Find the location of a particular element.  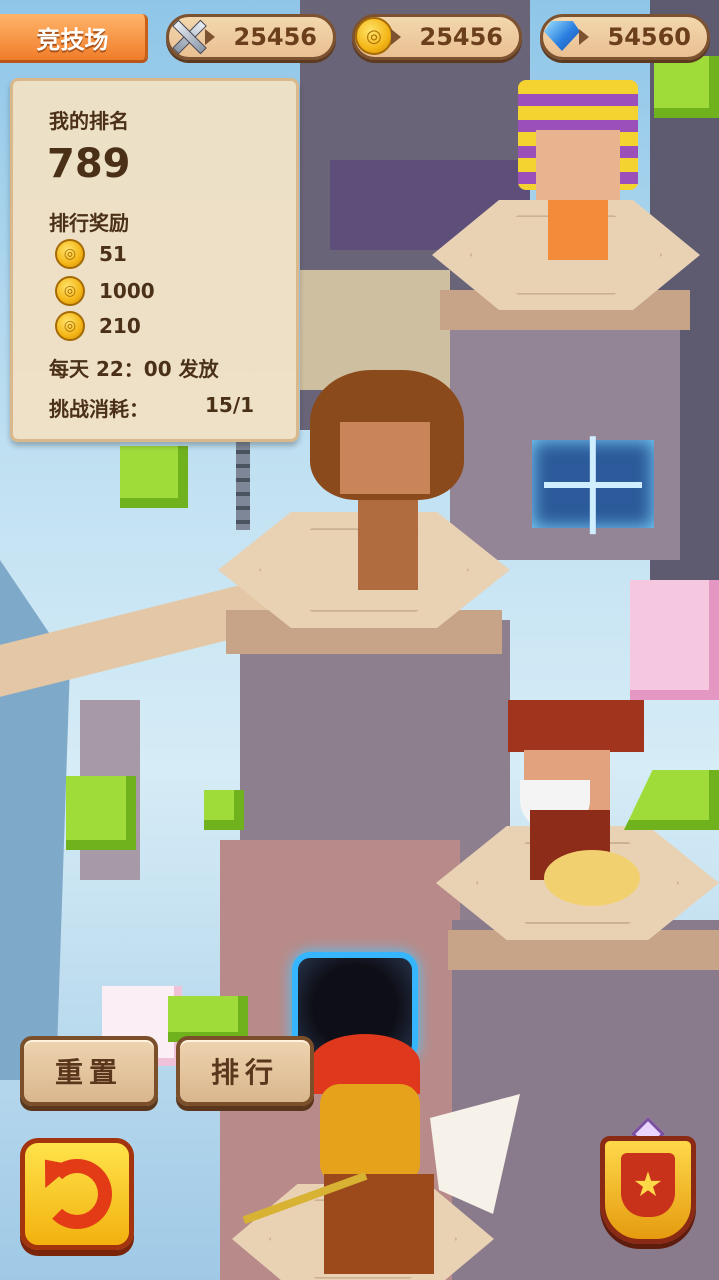

opponent-pharaoh is located at coordinates (578, 160).